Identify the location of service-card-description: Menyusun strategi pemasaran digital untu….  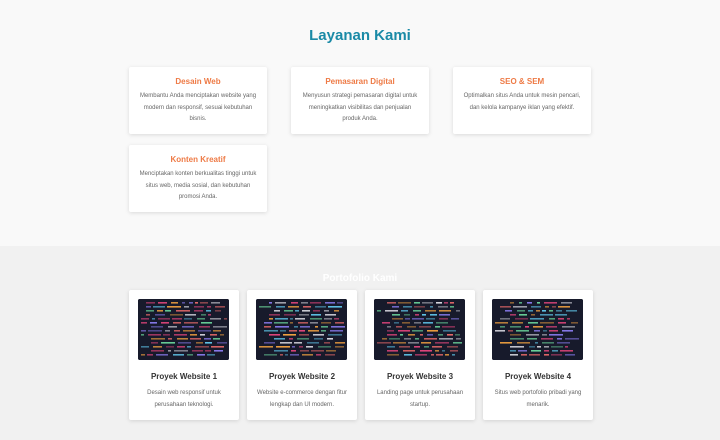
(360, 107).